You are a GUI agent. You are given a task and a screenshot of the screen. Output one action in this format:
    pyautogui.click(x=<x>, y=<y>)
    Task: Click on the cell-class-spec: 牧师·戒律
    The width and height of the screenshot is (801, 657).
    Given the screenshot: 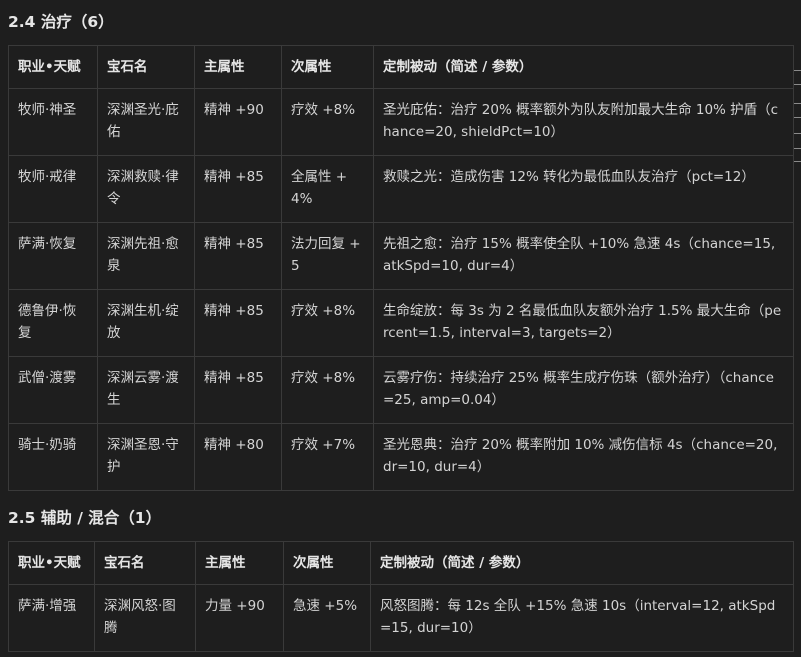 What is the action you would take?
    pyautogui.click(x=53, y=189)
    